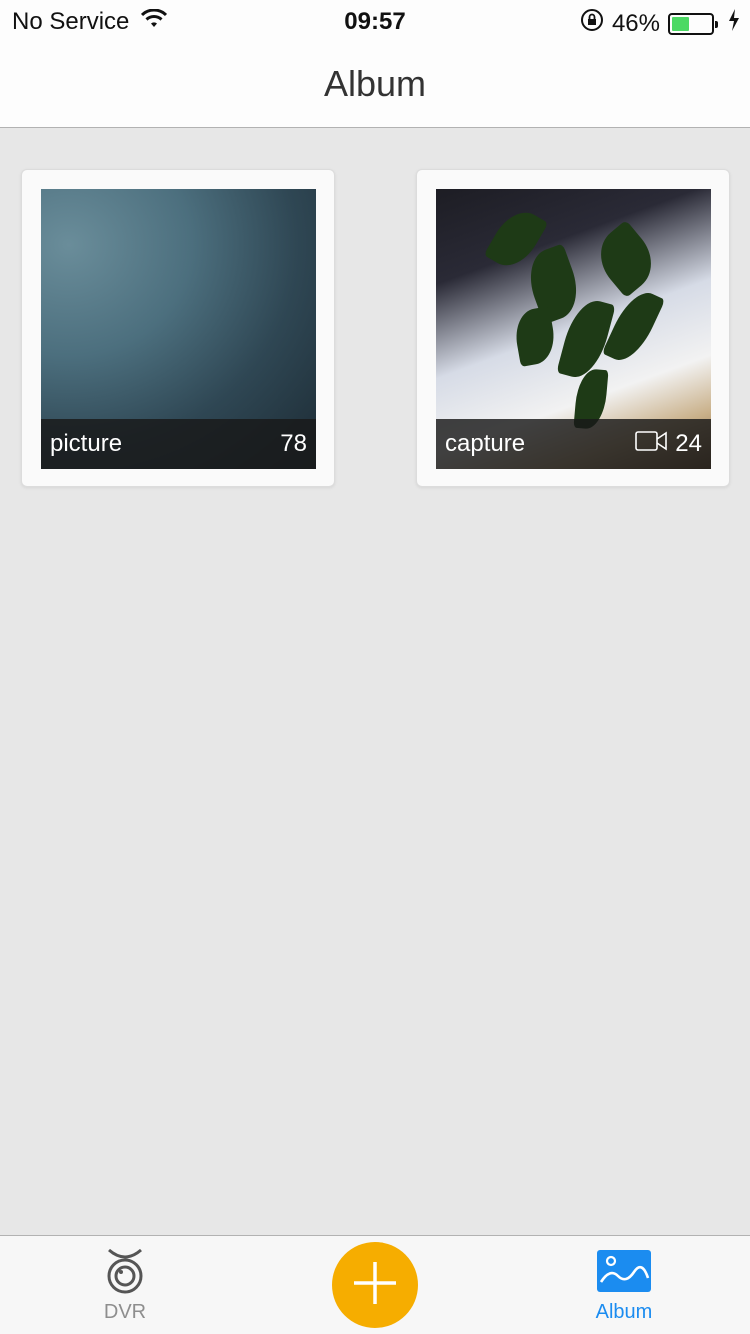 This screenshot has width=750, height=1334. I want to click on album-thumbnail: capture 24, so click(573, 329).